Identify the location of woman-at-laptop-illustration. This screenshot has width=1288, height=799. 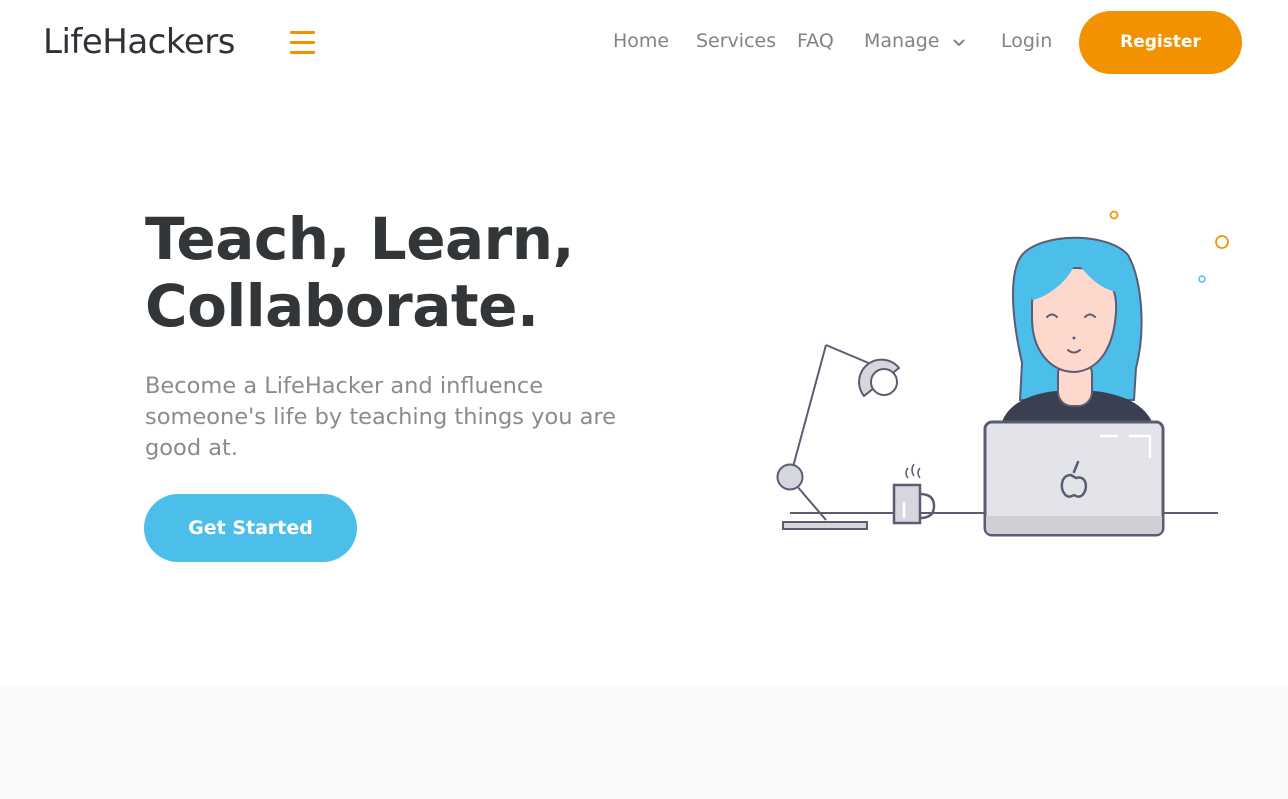
(1002, 373).